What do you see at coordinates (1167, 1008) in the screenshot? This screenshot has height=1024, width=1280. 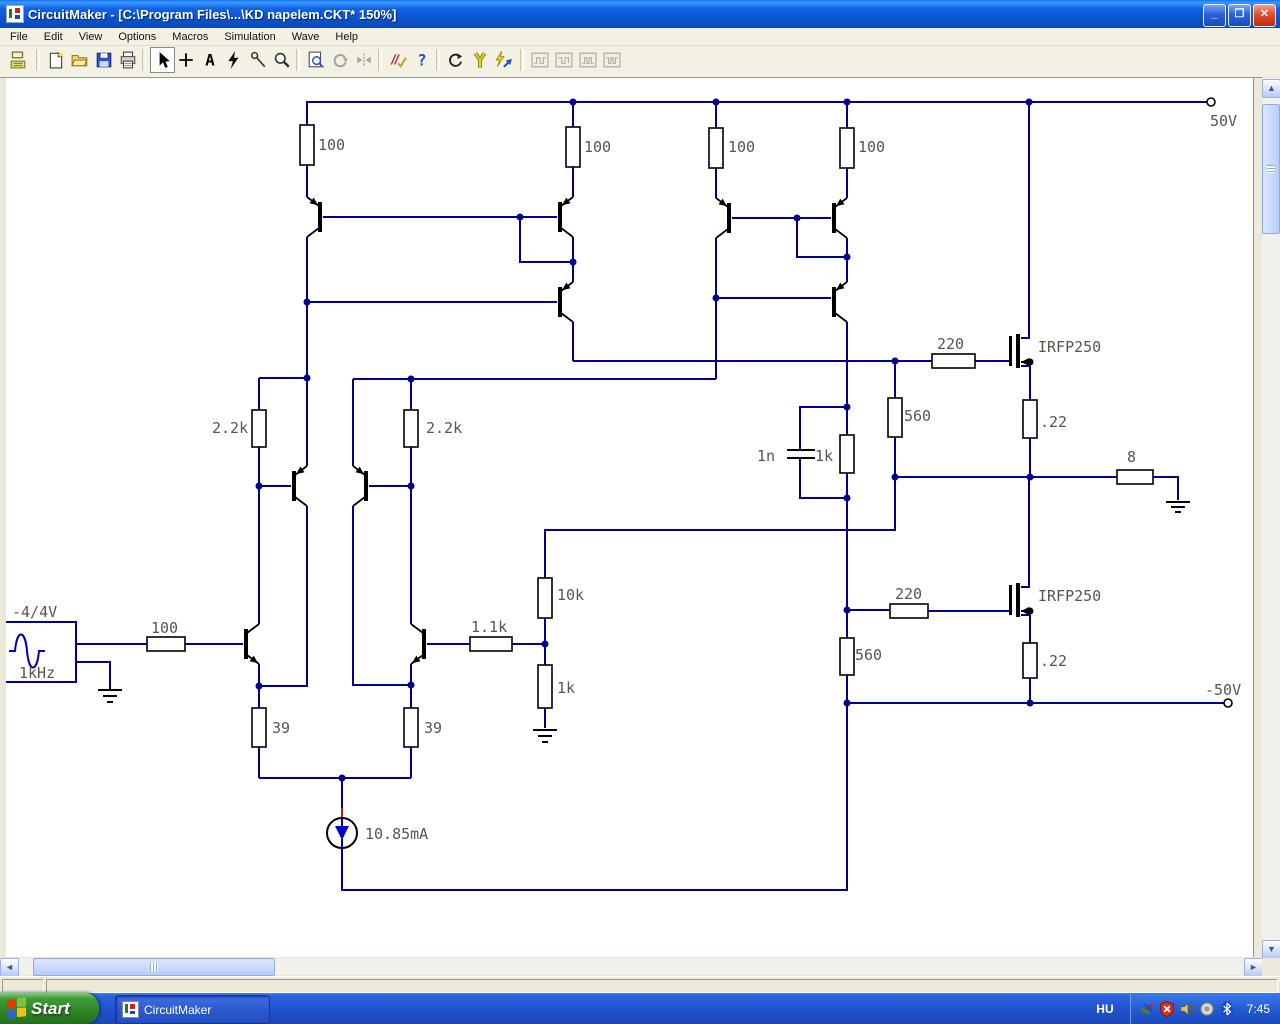 I see `security-alert-icon` at bounding box center [1167, 1008].